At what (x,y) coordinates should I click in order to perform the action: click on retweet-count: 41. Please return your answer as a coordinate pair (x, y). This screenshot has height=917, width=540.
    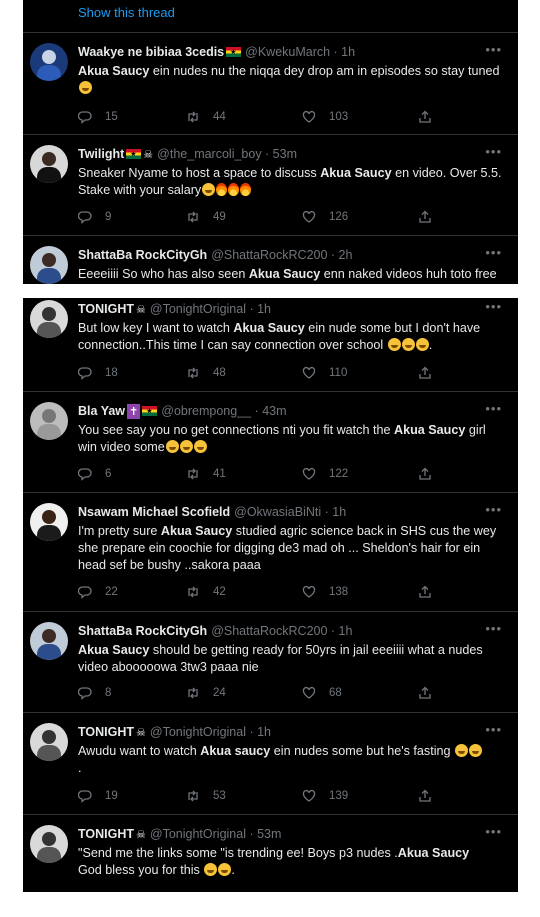
    Looking at the image, I should click on (219, 474).